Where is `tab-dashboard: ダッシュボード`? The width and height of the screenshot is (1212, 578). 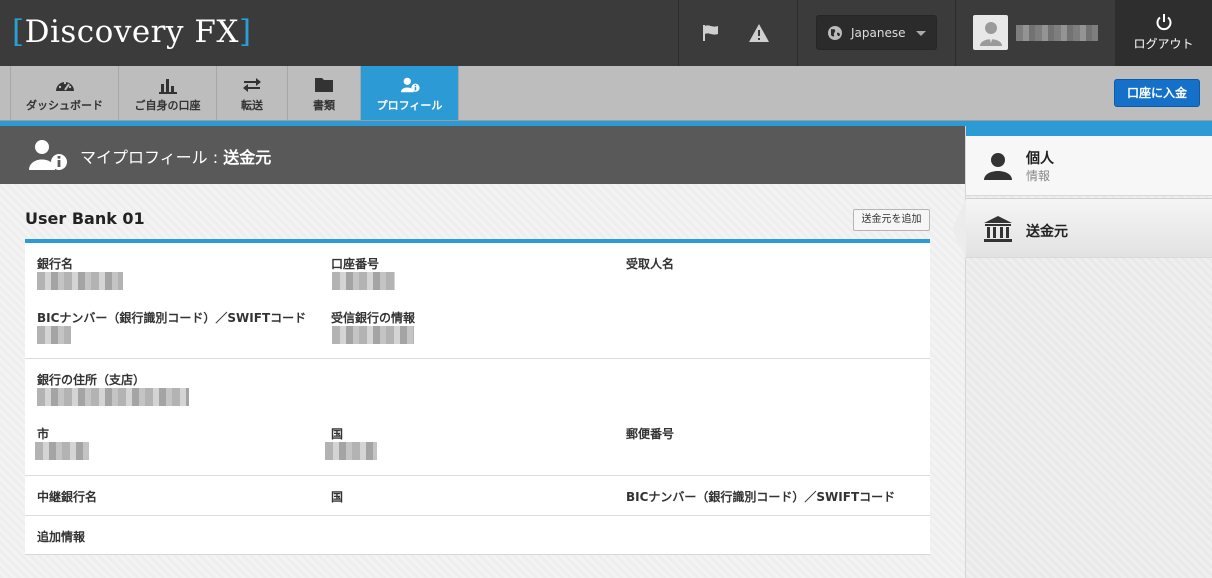
tab-dashboard: ダッシュボード is located at coordinates (64, 93).